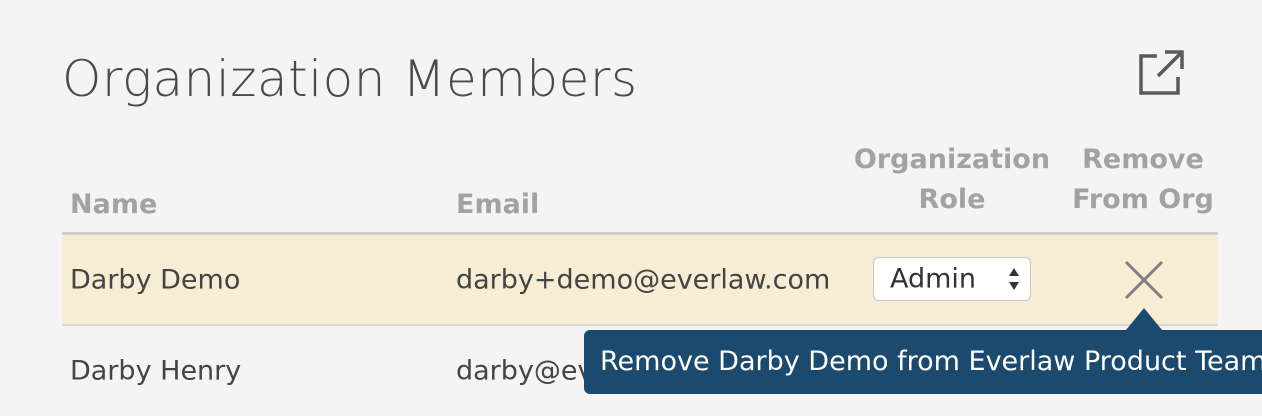 The width and height of the screenshot is (1262, 416). I want to click on column-header-role-line2: Role, so click(952, 199).